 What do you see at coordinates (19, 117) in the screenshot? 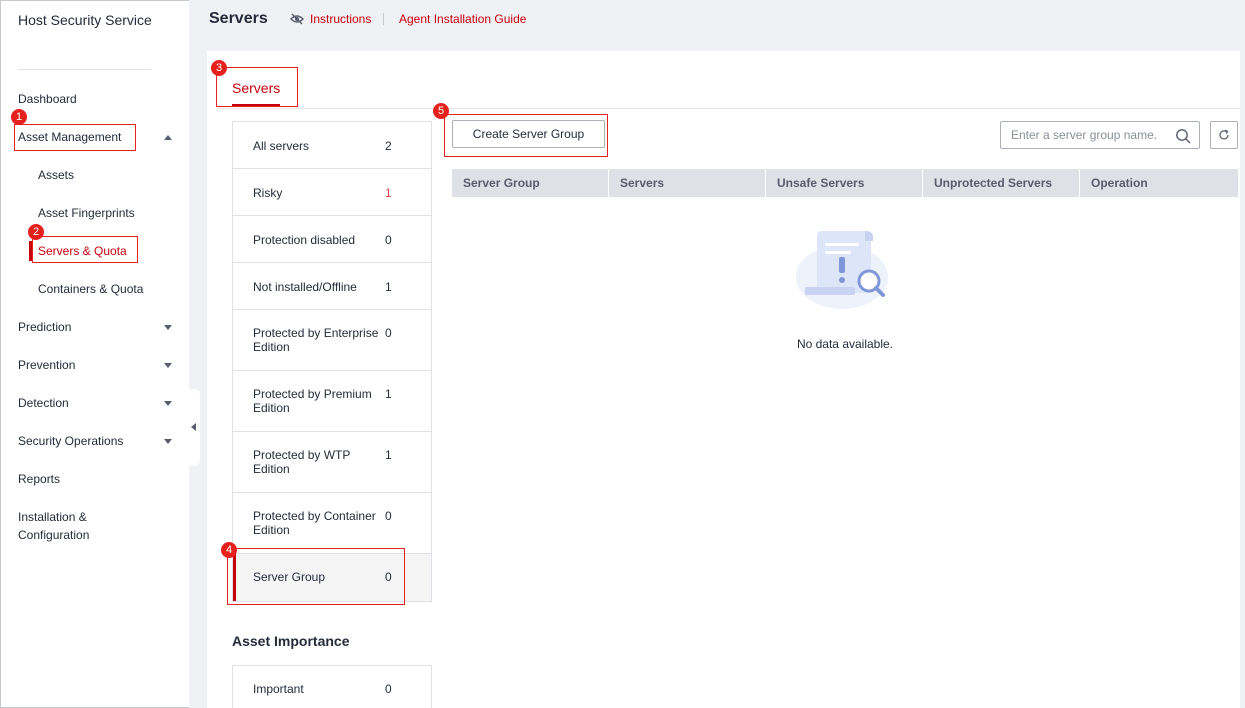
I see `callout-badge: 1` at bounding box center [19, 117].